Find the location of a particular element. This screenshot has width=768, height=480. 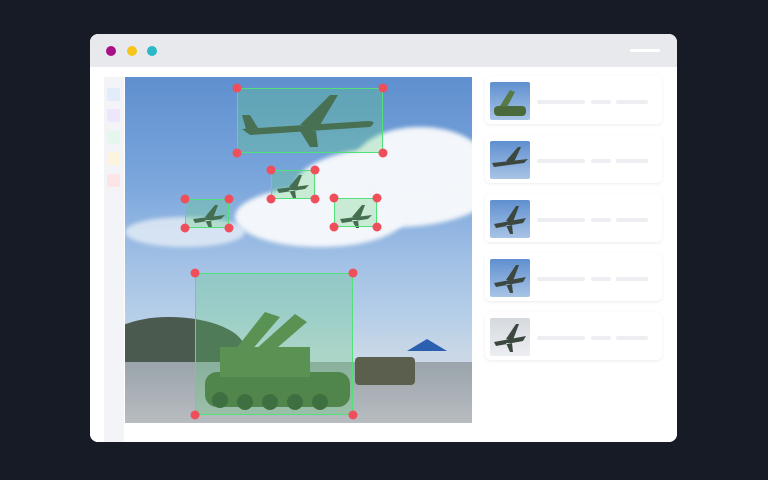

bbox-tank is located at coordinates (274, 344).